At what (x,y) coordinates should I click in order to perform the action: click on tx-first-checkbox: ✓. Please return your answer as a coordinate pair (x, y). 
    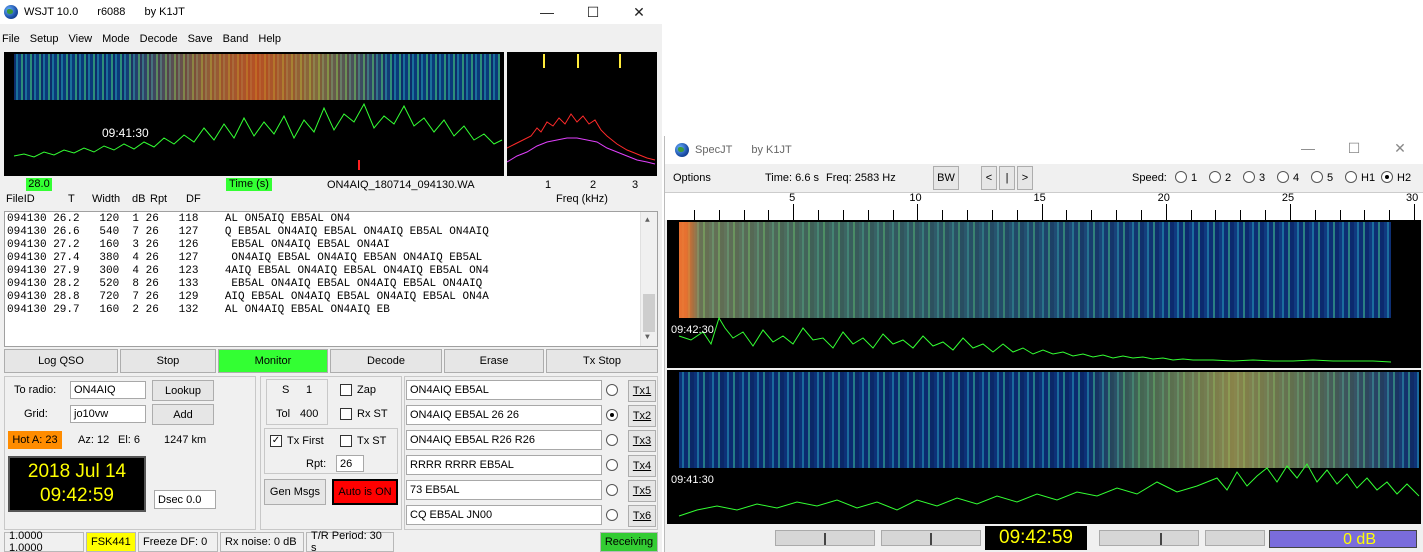
    Looking at the image, I should click on (276, 441).